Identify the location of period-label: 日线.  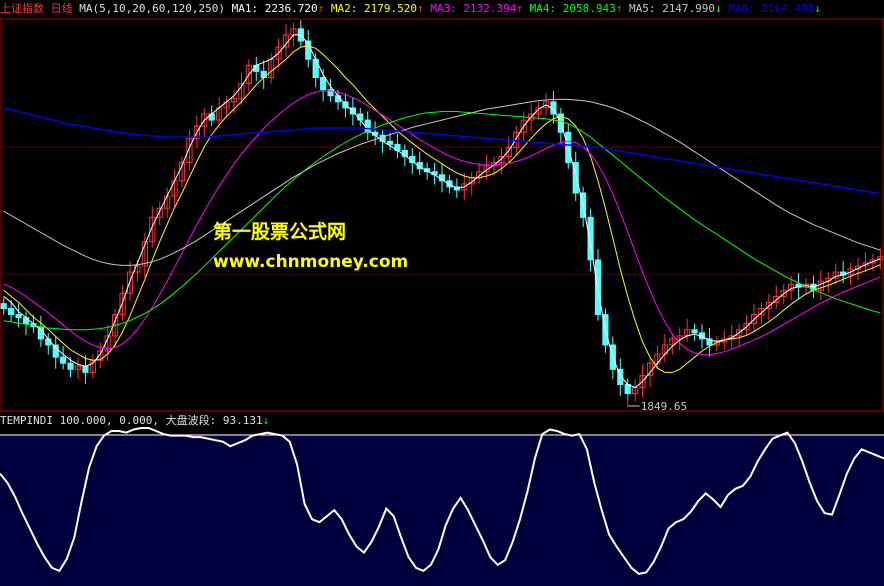
(62, 8).